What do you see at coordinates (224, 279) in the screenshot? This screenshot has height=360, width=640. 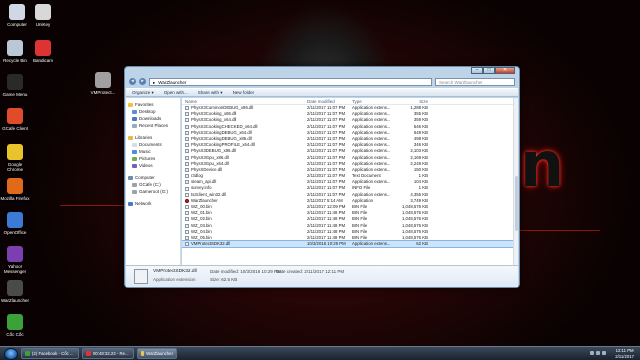 I see `details-size: Size: 62.5 KB` at bounding box center [224, 279].